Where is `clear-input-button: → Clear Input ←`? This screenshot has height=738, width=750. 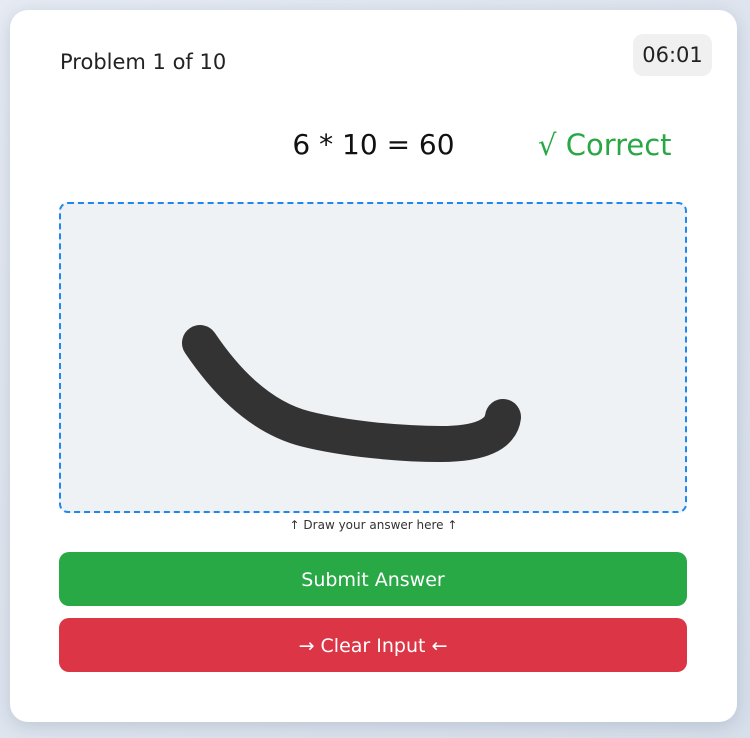
clear-input-button: → Clear Input ← is located at coordinates (373, 645).